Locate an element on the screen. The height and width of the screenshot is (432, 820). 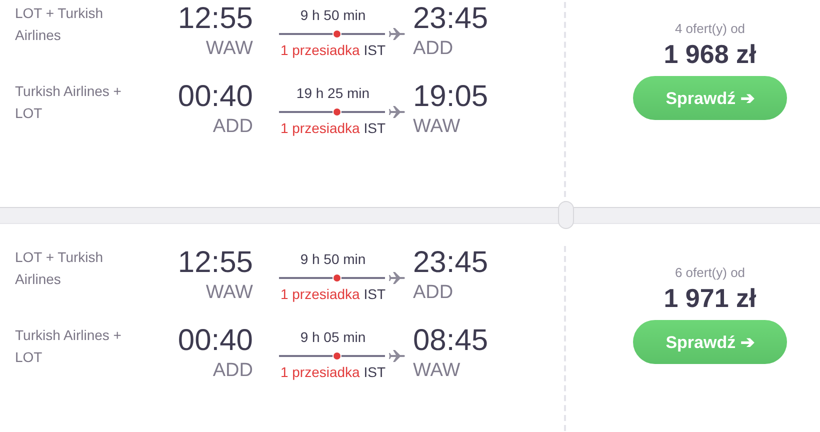
flight-duration: 9 h 05 min is located at coordinates (333, 337).